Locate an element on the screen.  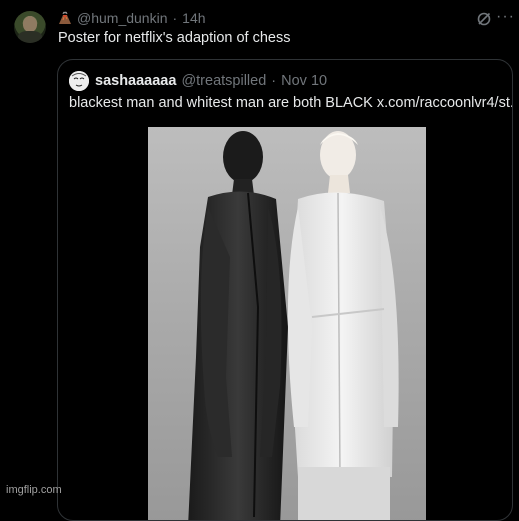
post-handle: @hum_dunkin is located at coordinates (122, 18).